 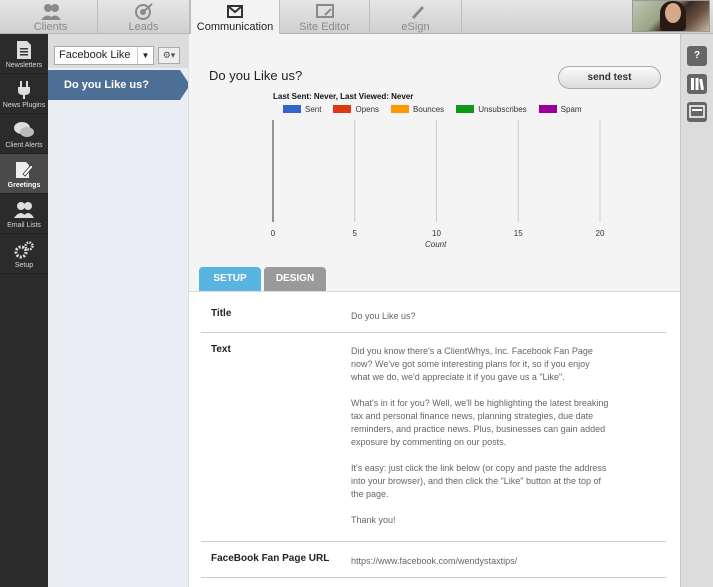 I want to click on legend-item: Spam, so click(x=560, y=109).